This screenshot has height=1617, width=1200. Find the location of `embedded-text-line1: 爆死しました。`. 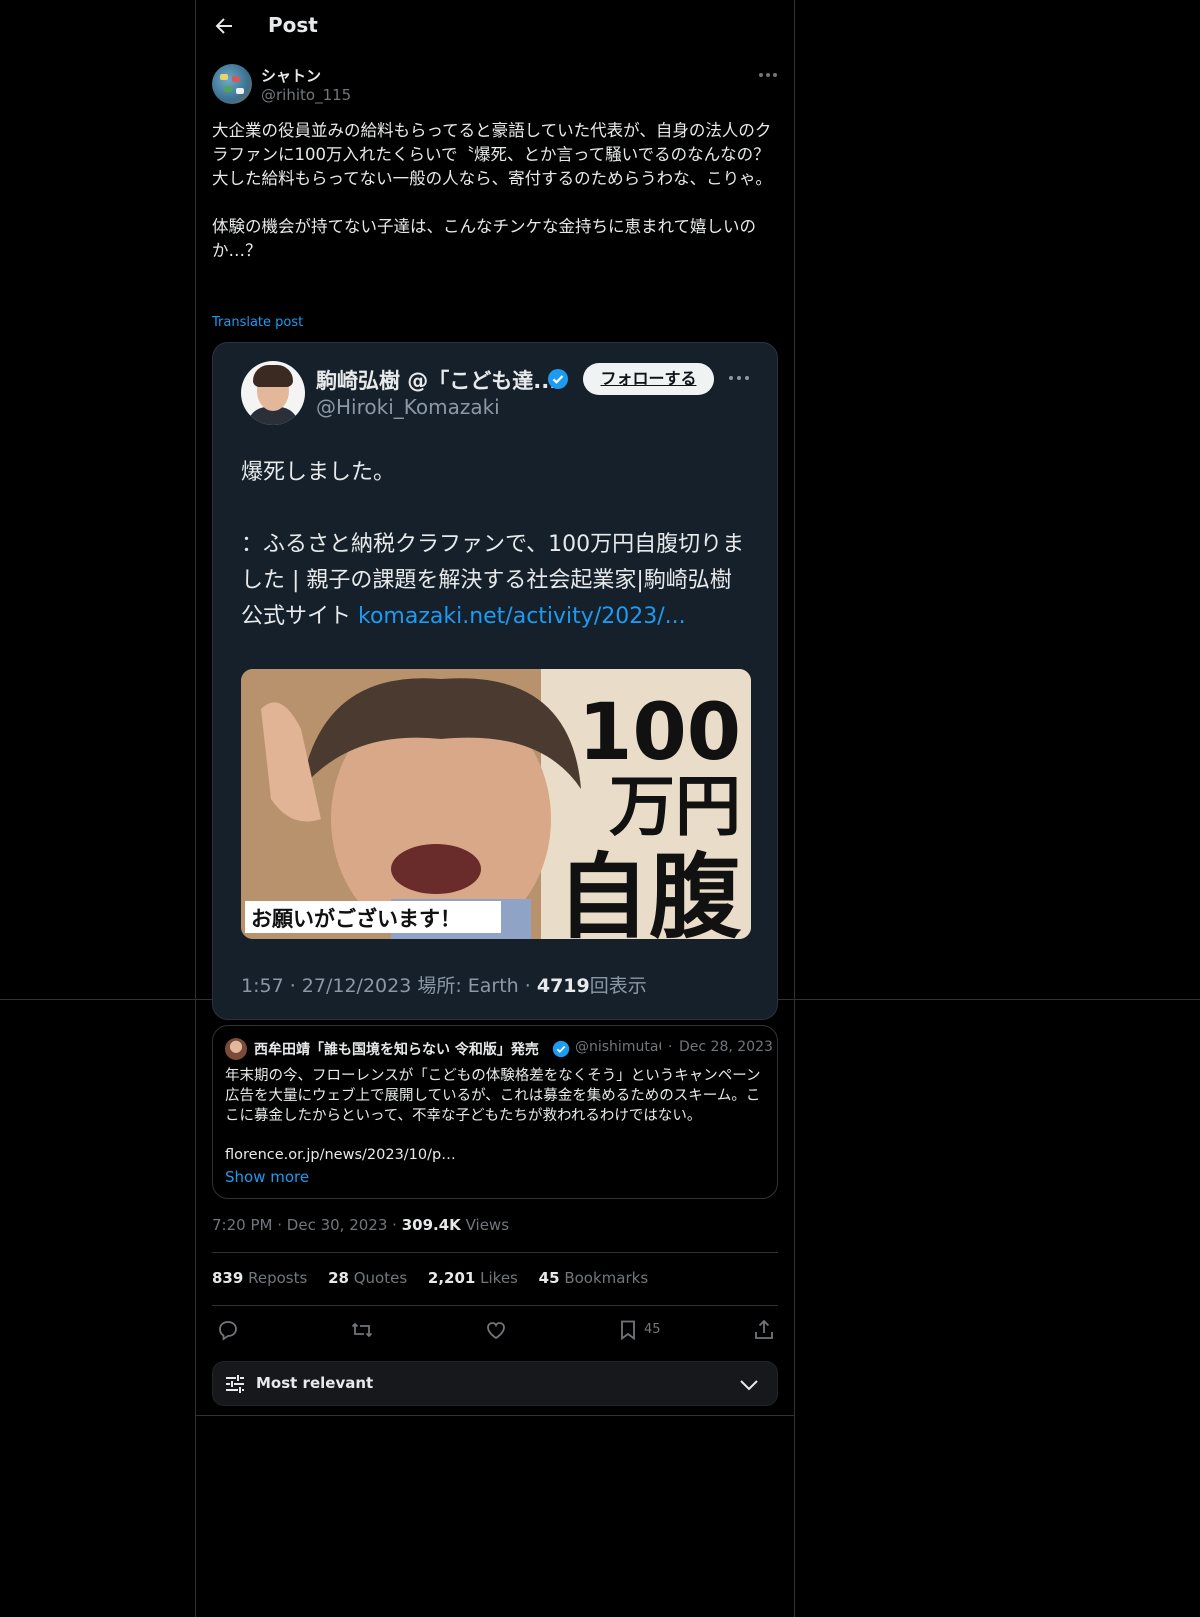

embedded-text-line1: 爆死しました。 is located at coordinates (318, 472).